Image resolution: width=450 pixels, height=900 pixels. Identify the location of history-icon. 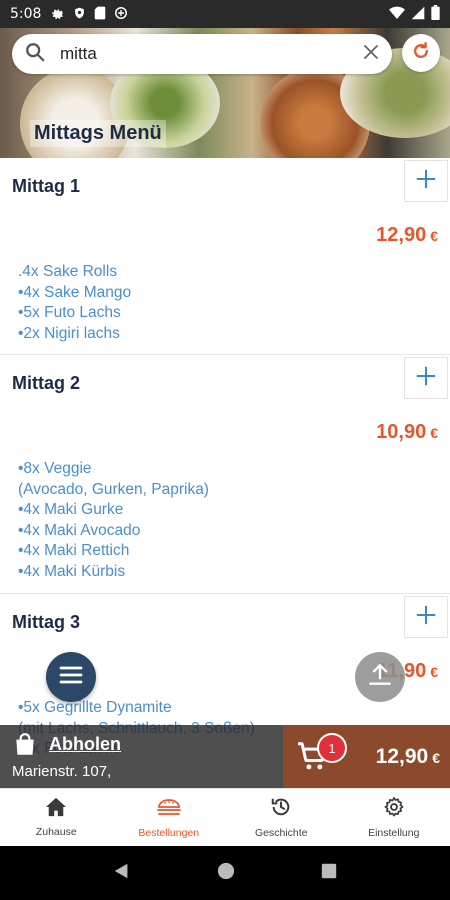
(281, 809).